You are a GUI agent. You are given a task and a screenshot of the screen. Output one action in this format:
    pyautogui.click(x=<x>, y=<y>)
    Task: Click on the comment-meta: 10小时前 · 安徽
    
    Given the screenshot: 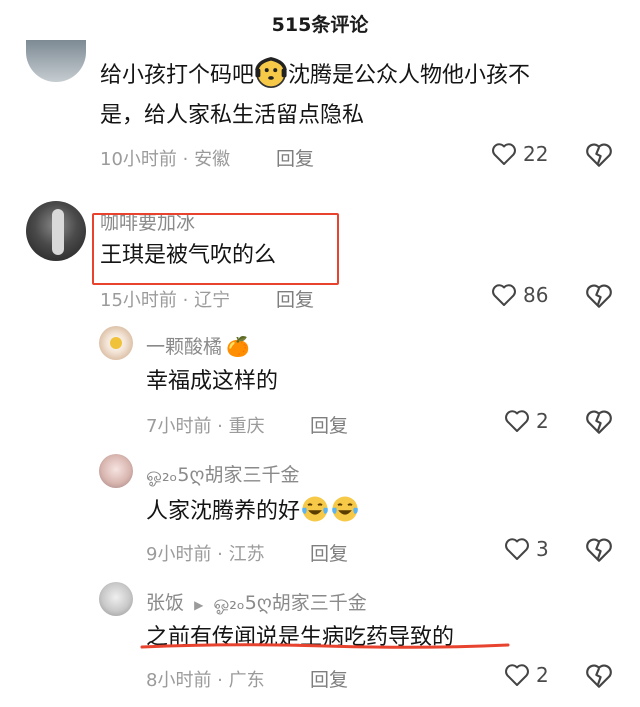 What is the action you would take?
    pyautogui.click(x=165, y=159)
    